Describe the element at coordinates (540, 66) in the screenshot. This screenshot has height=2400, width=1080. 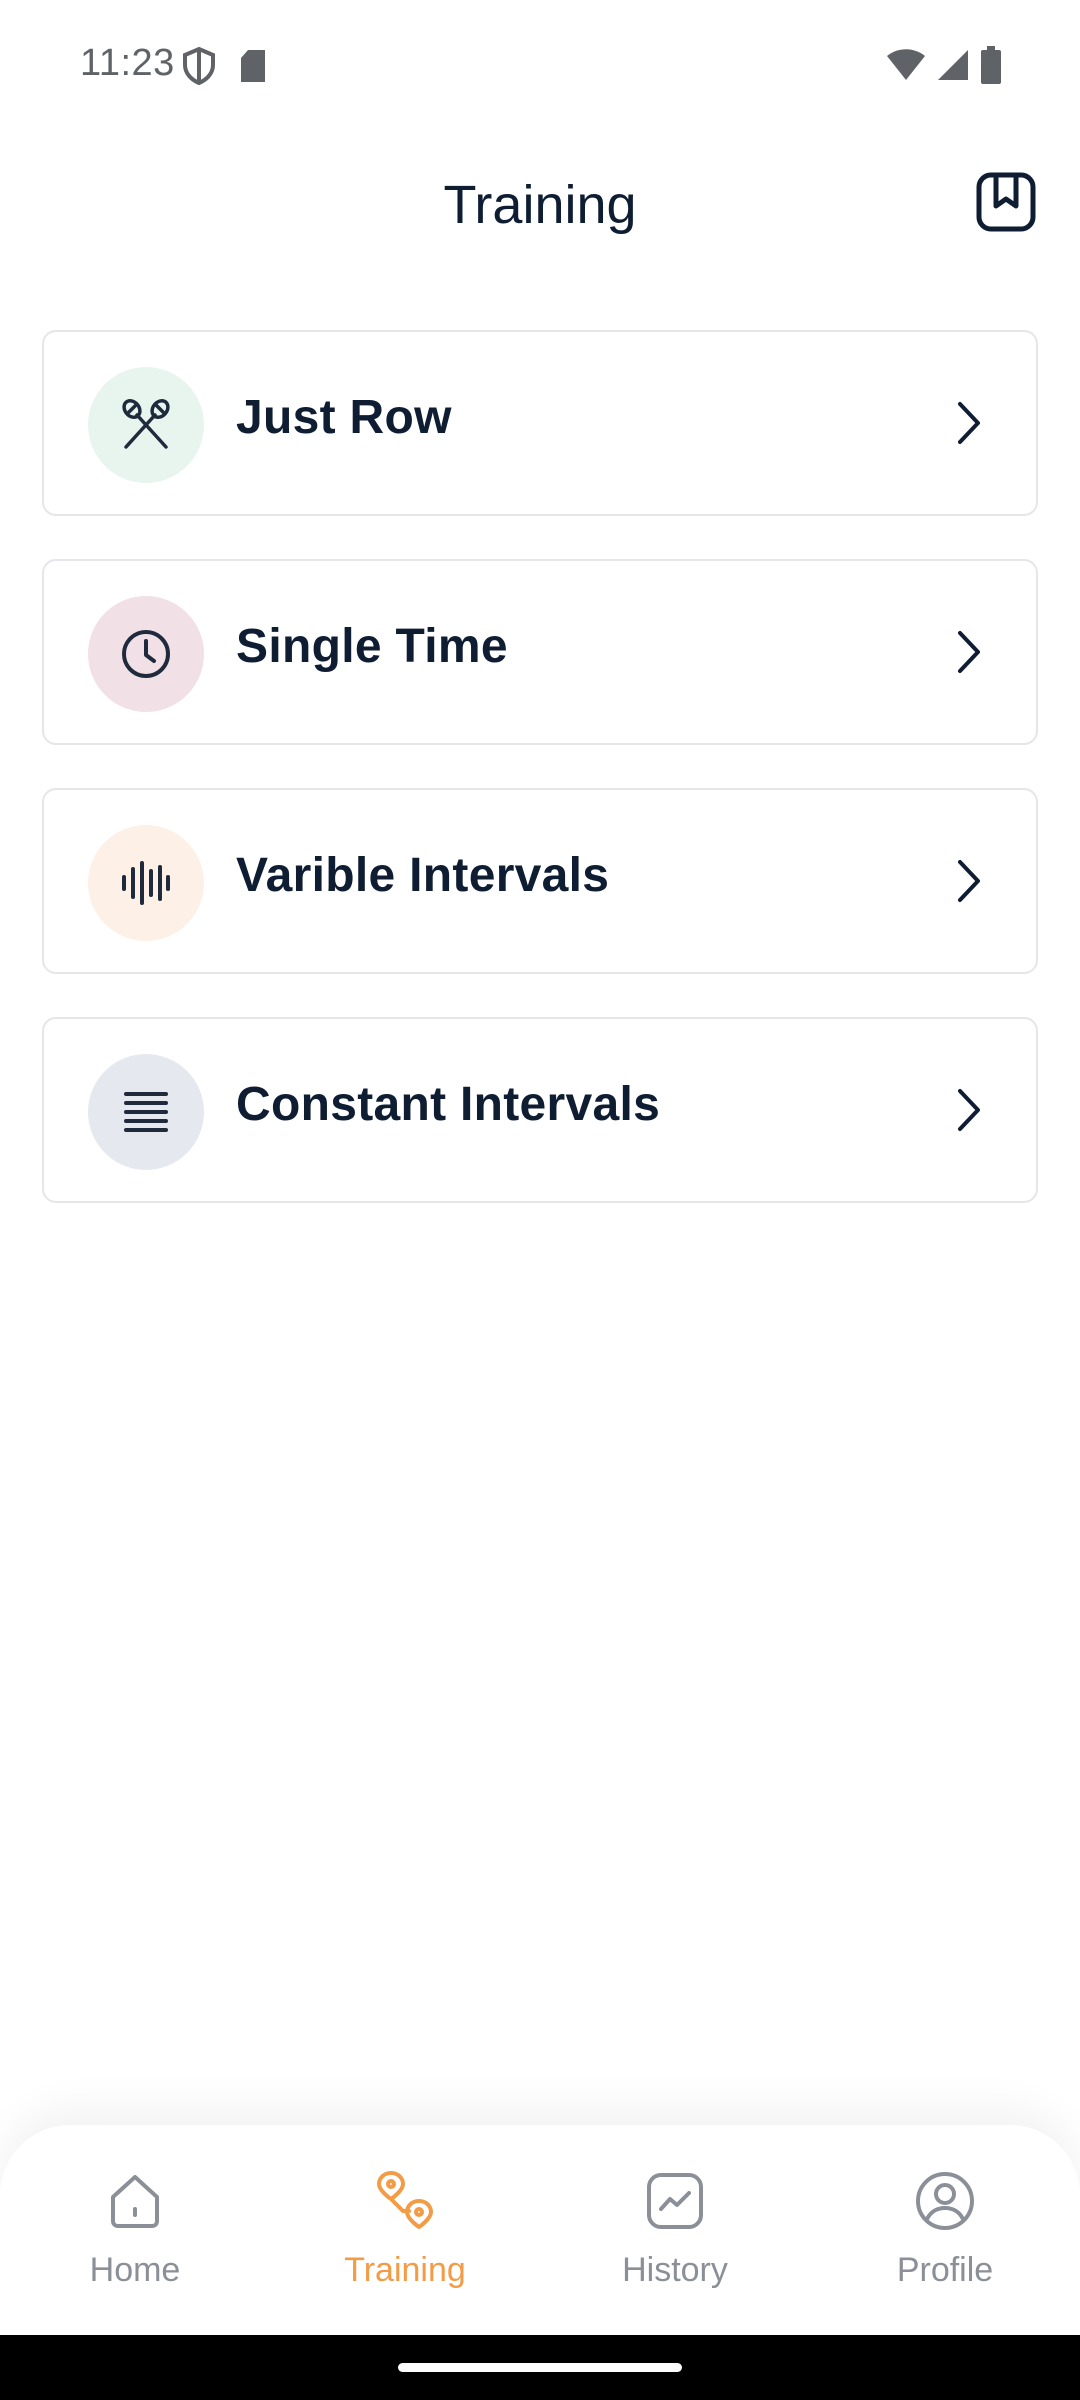
I see `status-bar: 11:23` at that location.